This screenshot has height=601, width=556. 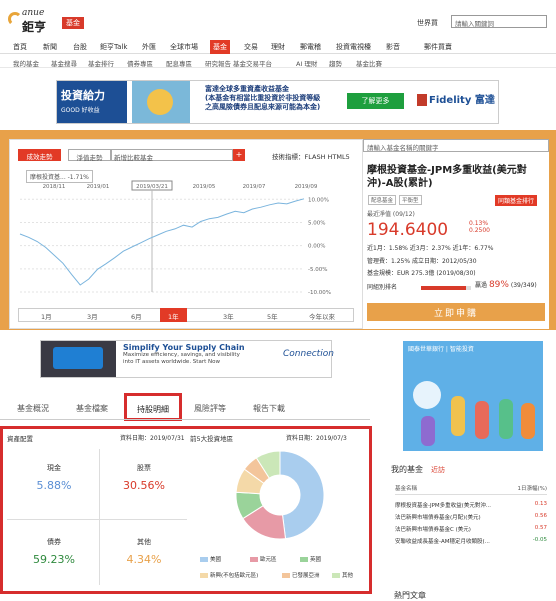 I want to click on banner-learn-more-button: 了解更多, so click(x=375, y=101).